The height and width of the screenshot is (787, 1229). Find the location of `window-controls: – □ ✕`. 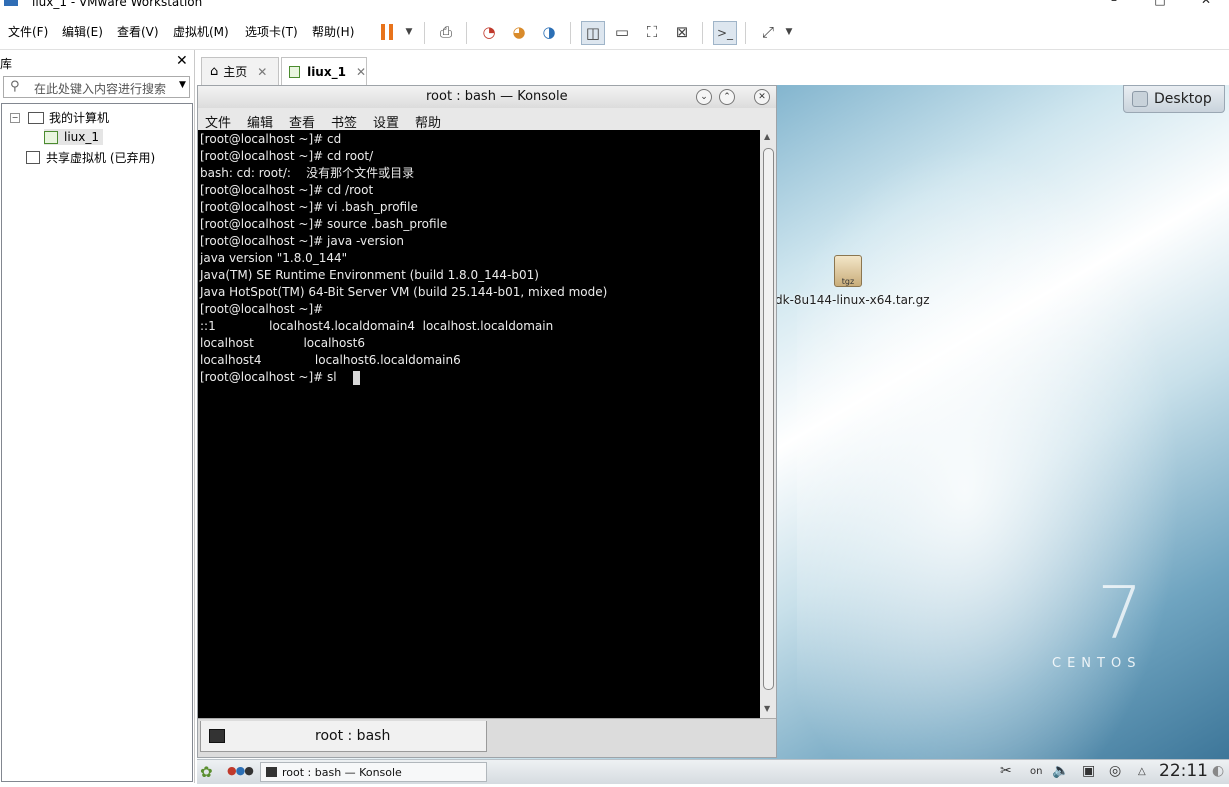

window-controls: – □ ✕ is located at coordinates (1160, 4).